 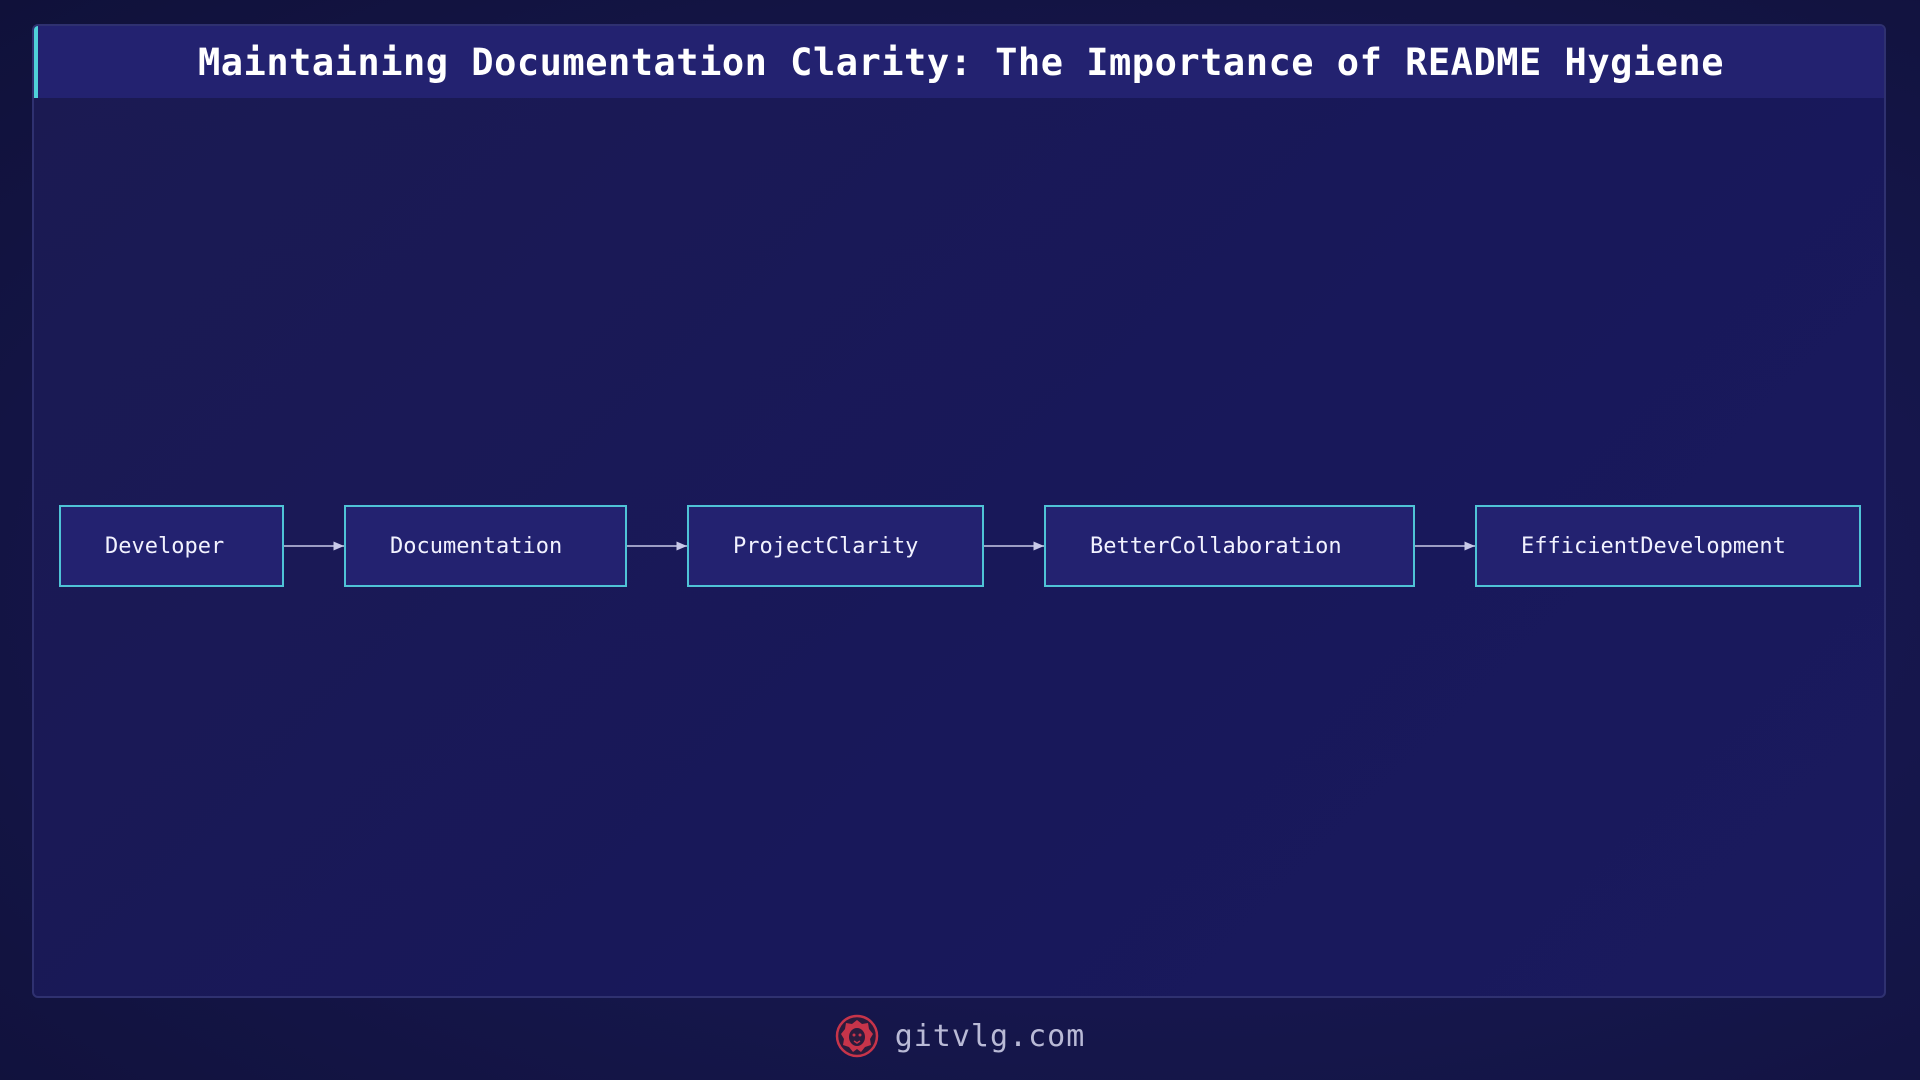 I want to click on node-better-collaboration: BetterCollaboration, so click(x=1229, y=546).